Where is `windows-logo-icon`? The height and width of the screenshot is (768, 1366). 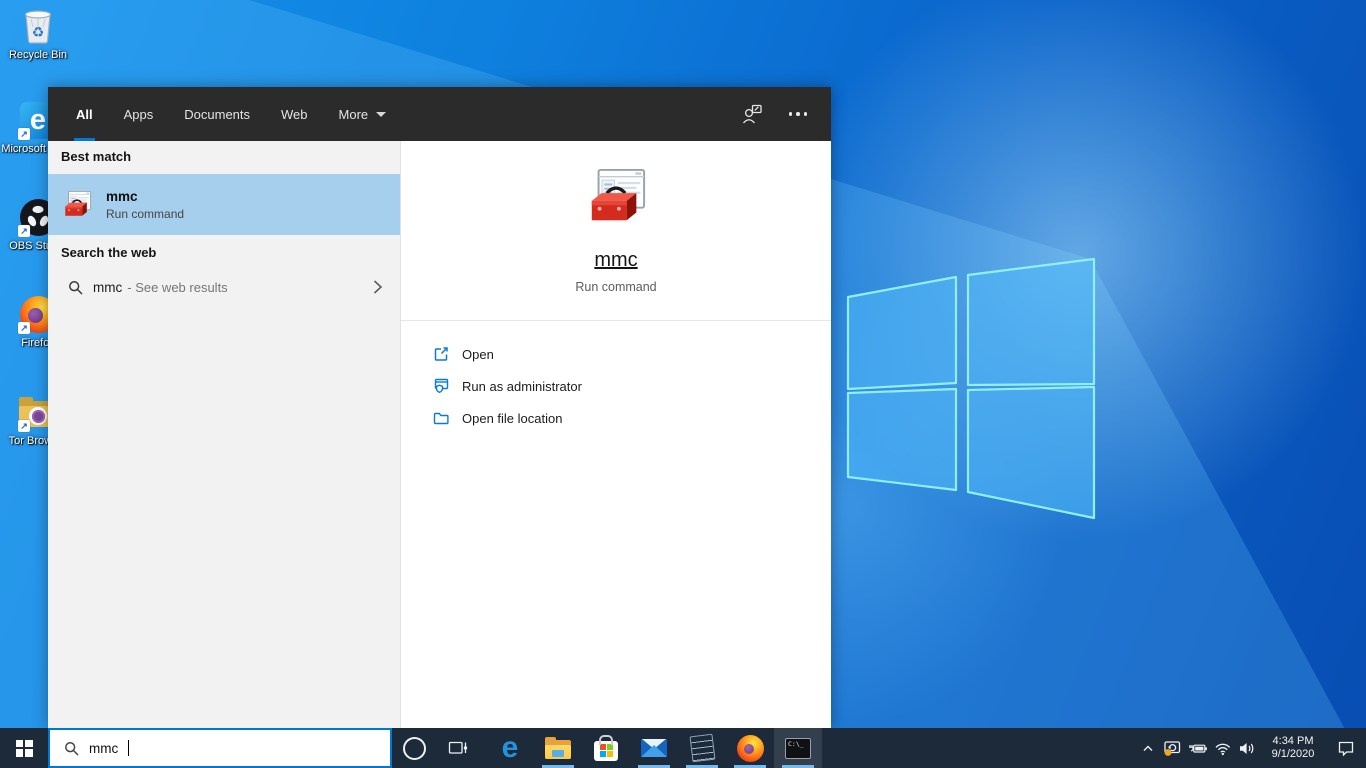
windows-logo-icon is located at coordinates (24, 748).